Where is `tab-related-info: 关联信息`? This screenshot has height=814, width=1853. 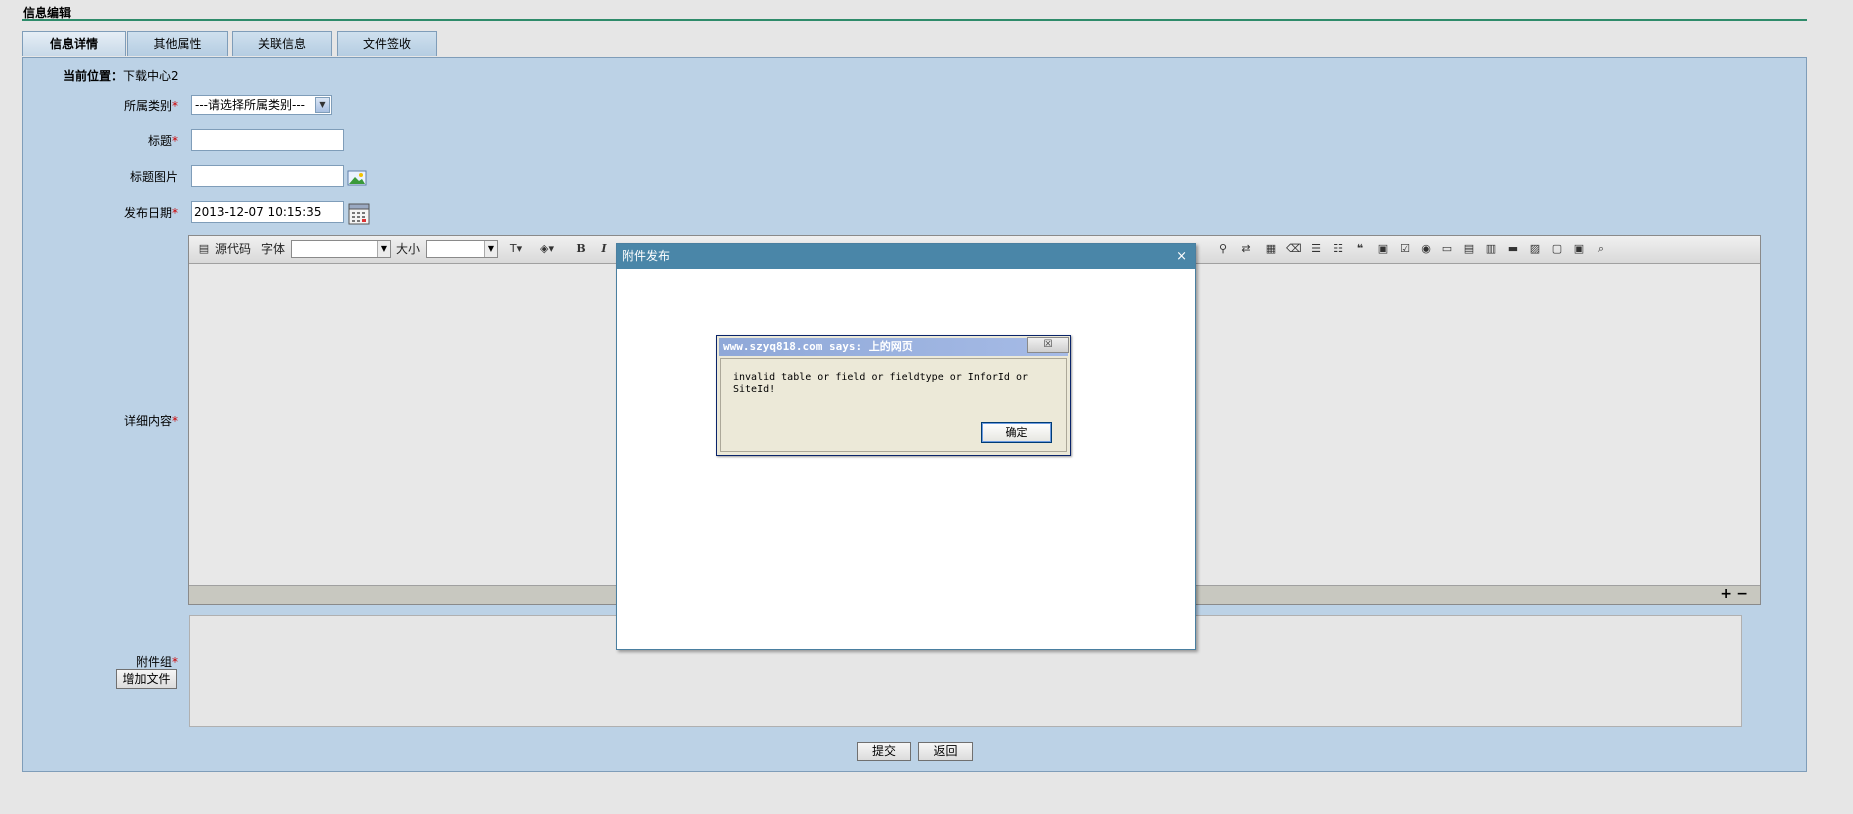 tab-related-info: 关联信息 is located at coordinates (282, 43).